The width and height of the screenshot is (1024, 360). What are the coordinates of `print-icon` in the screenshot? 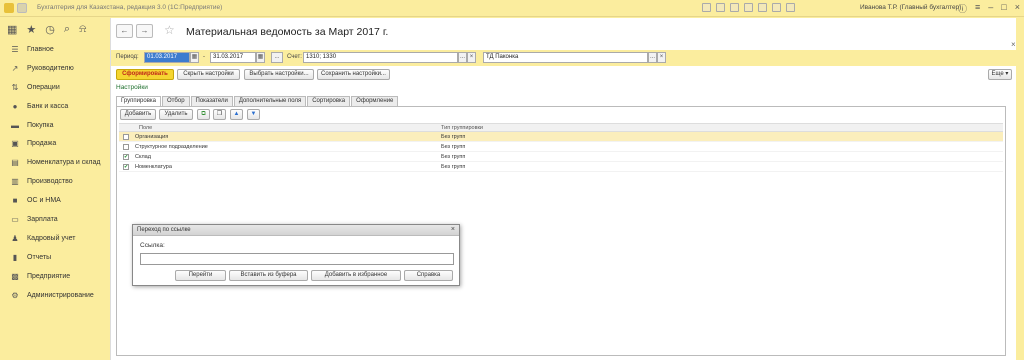 It's located at (720, 7).